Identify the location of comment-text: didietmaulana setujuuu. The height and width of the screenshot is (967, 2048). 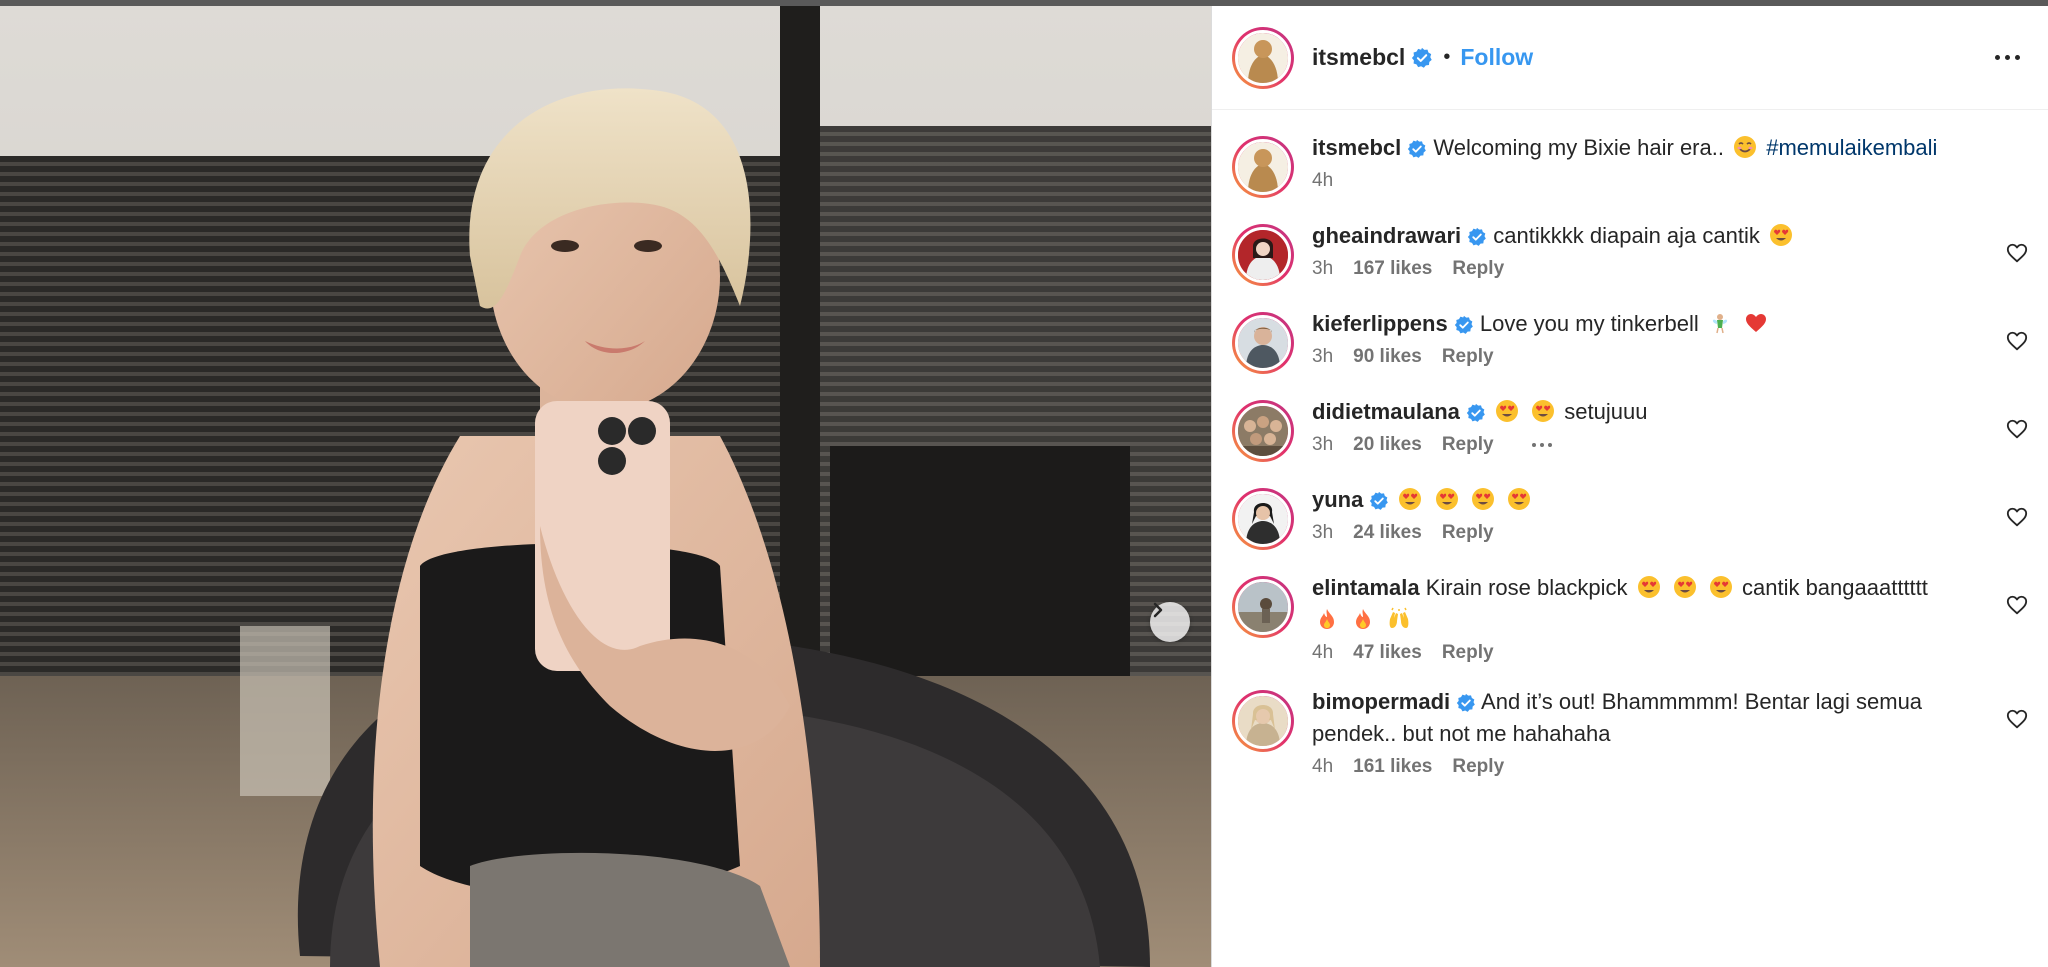
(1645, 412).